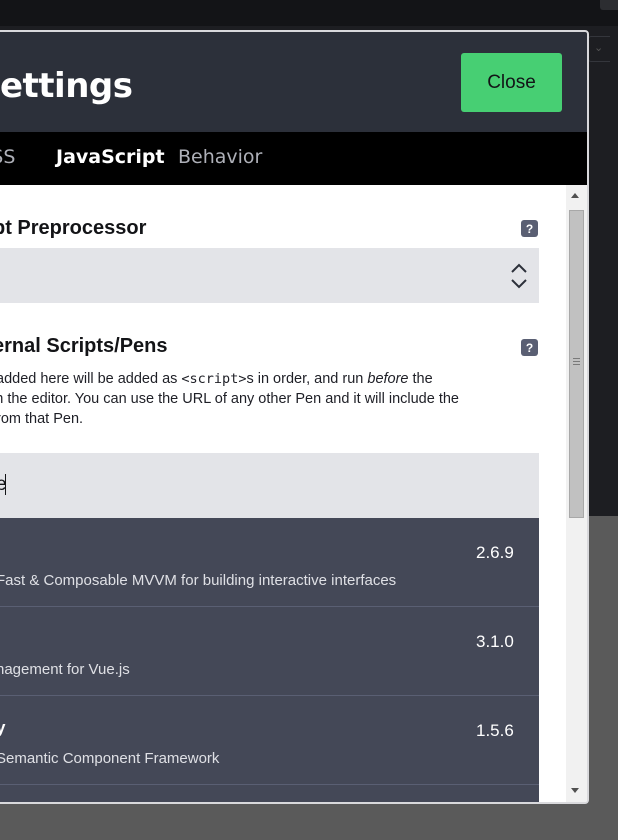  I want to click on result-item: y Semantic Component Framework 1.5.6, so click(269, 740).